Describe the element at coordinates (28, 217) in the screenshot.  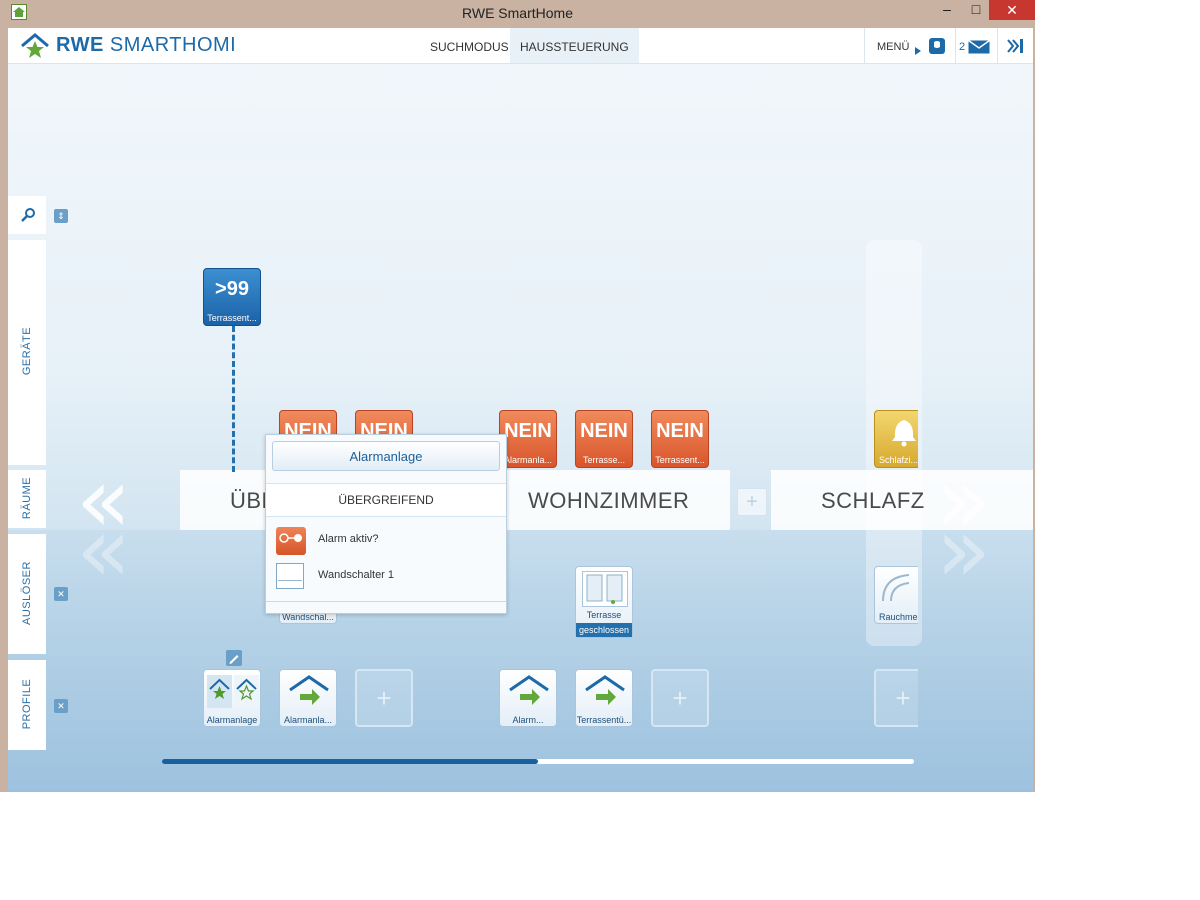
I see `search-icon` at that location.